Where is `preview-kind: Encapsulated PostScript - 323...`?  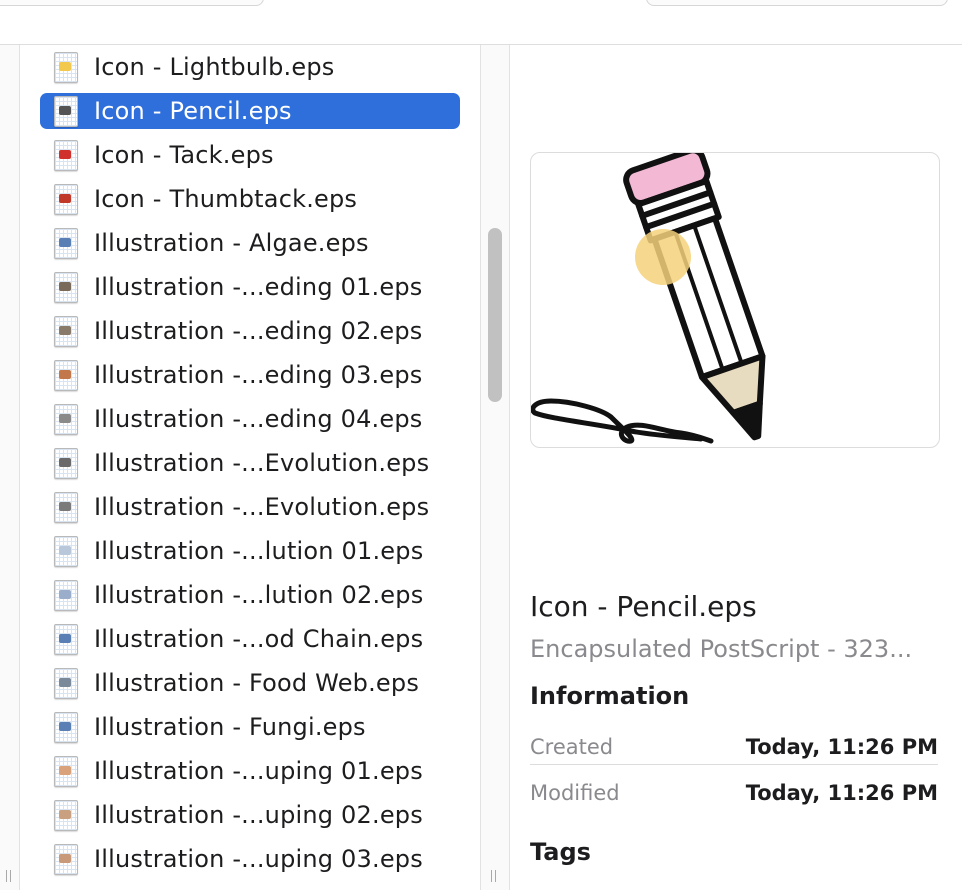 preview-kind: Encapsulated PostScript - 323... is located at coordinates (721, 649).